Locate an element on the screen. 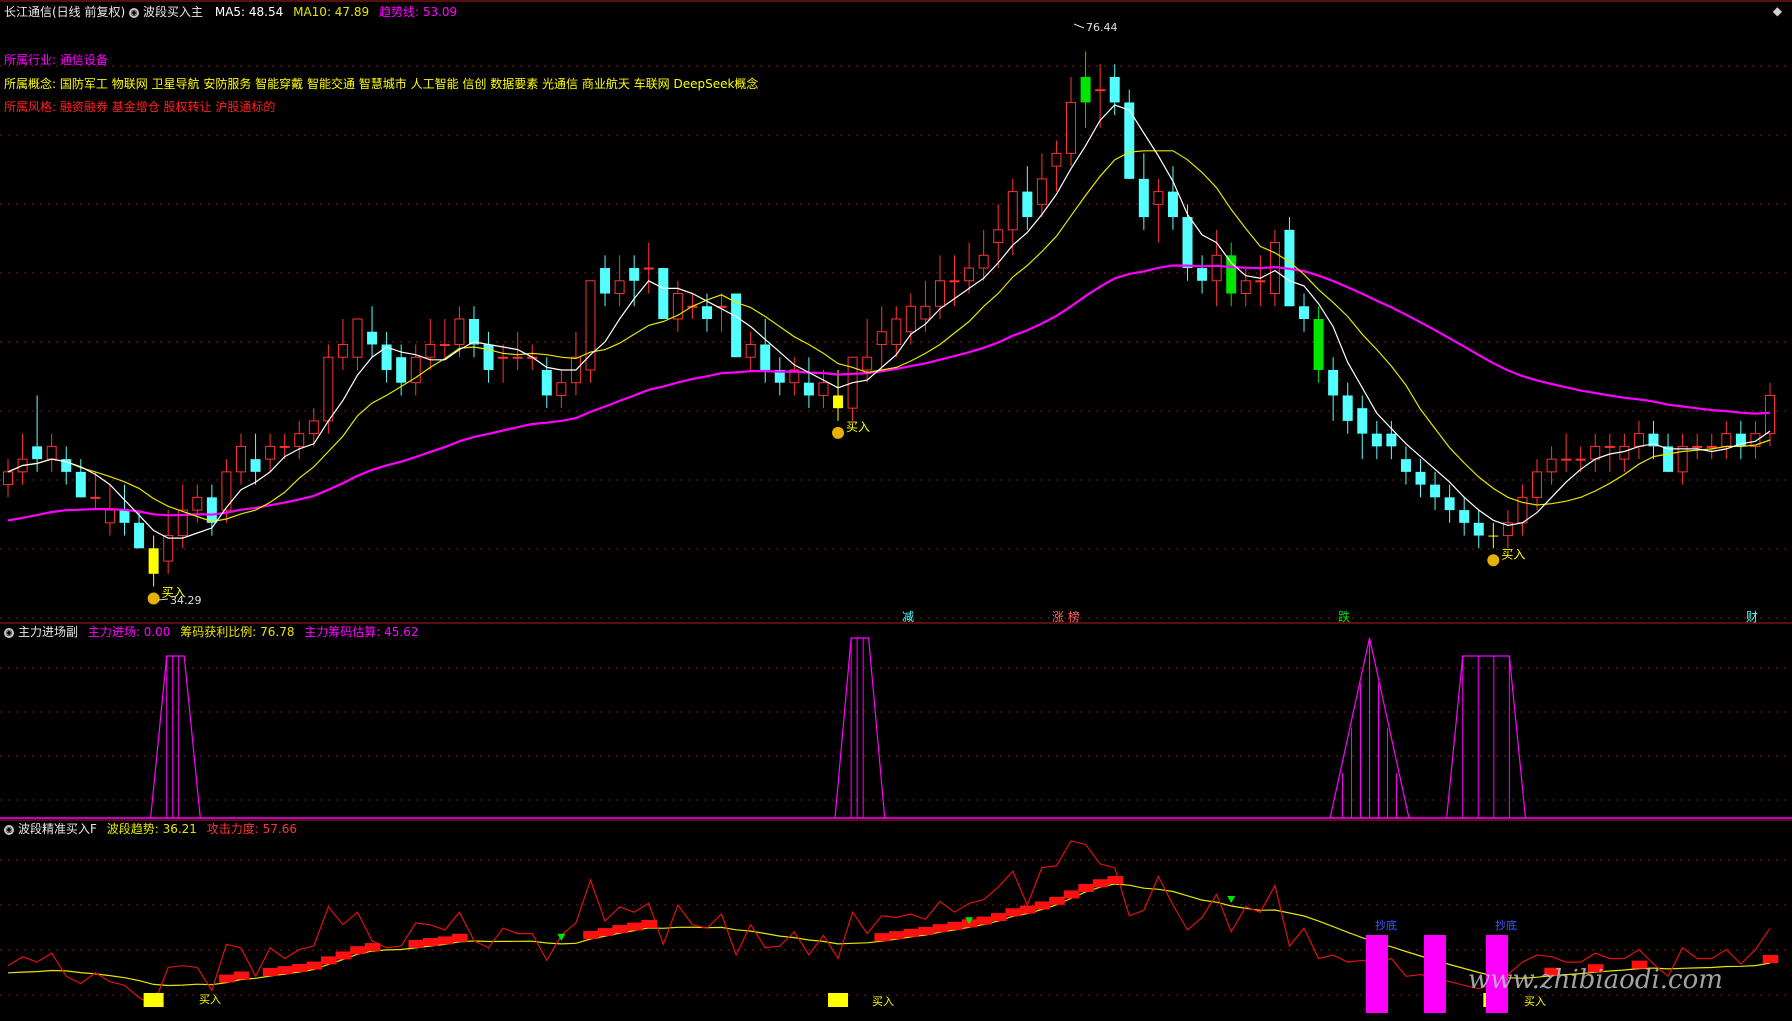 This screenshot has width=1792, height=1021. style-value: 融资融券 基金增仓 股权转让 沪股通标的 is located at coordinates (167, 107).